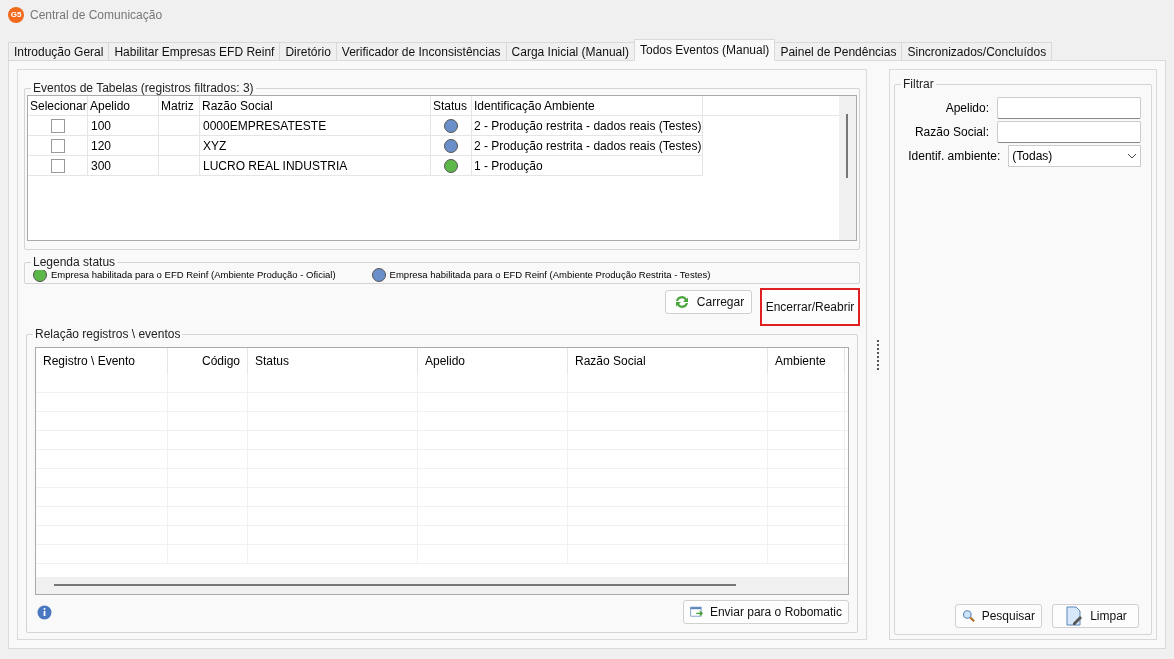 The width and height of the screenshot is (1174, 659). Describe the element at coordinates (315, 165) in the screenshot. I see `table-cell: LUCRO REAL INDUSTRIA` at that location.